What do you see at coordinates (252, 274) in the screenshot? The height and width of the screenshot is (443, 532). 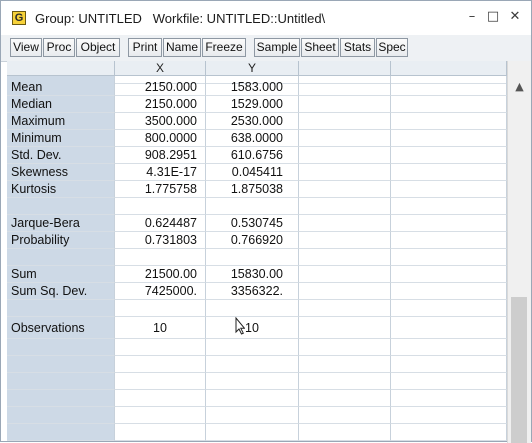 I see `y-value-cell: 15830.00` at bounding box center [252, 274].